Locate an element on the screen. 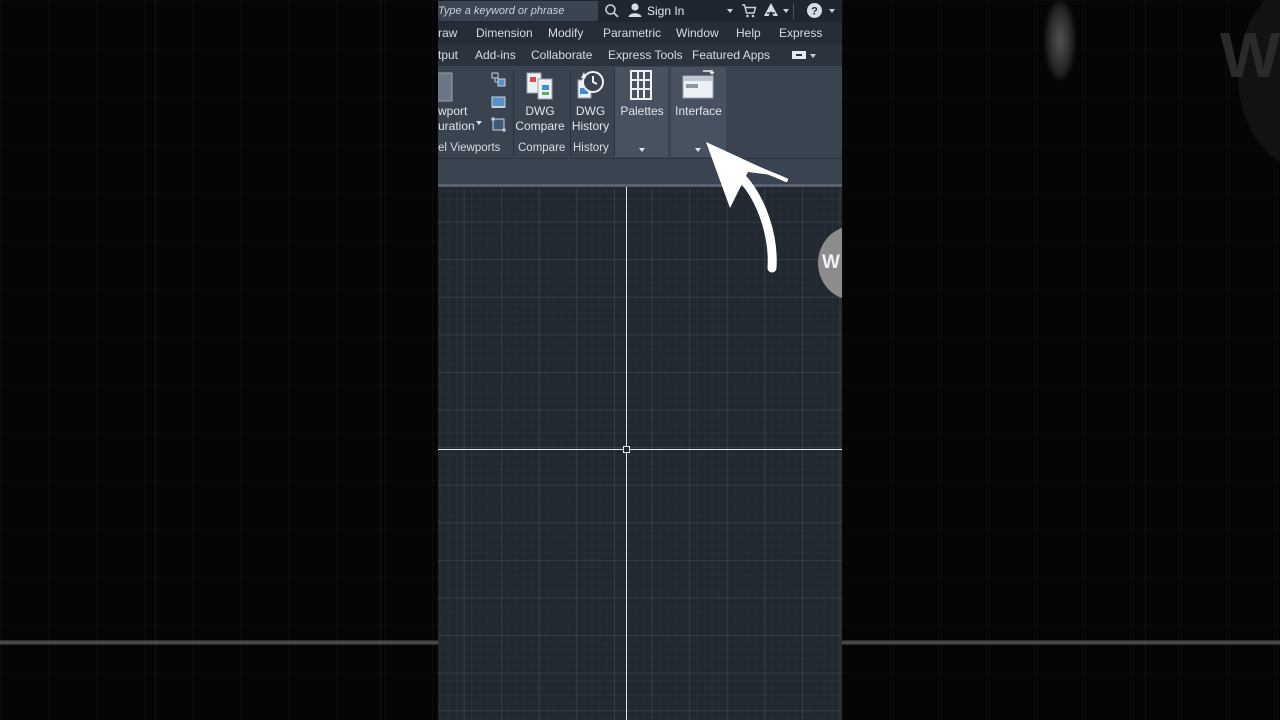 The width and height of the screenshot is (1280, 720). palettes-button: Palettes is located at coordinates (642, 111).